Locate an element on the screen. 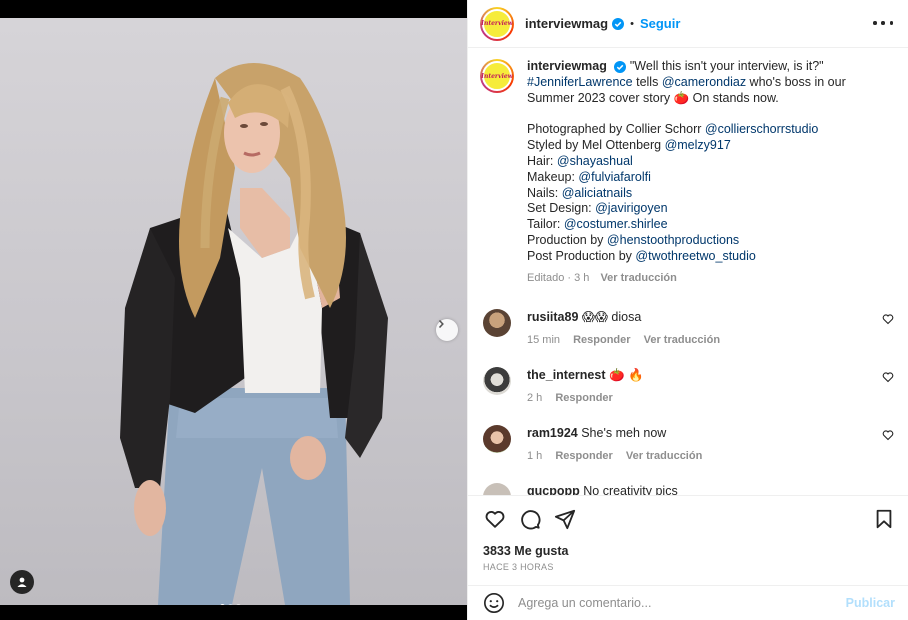 Image resolution: width=908 pixels, height=620 pixels. credit-line: Set Design: @javirigoyen is located at coordinates (697, 209).